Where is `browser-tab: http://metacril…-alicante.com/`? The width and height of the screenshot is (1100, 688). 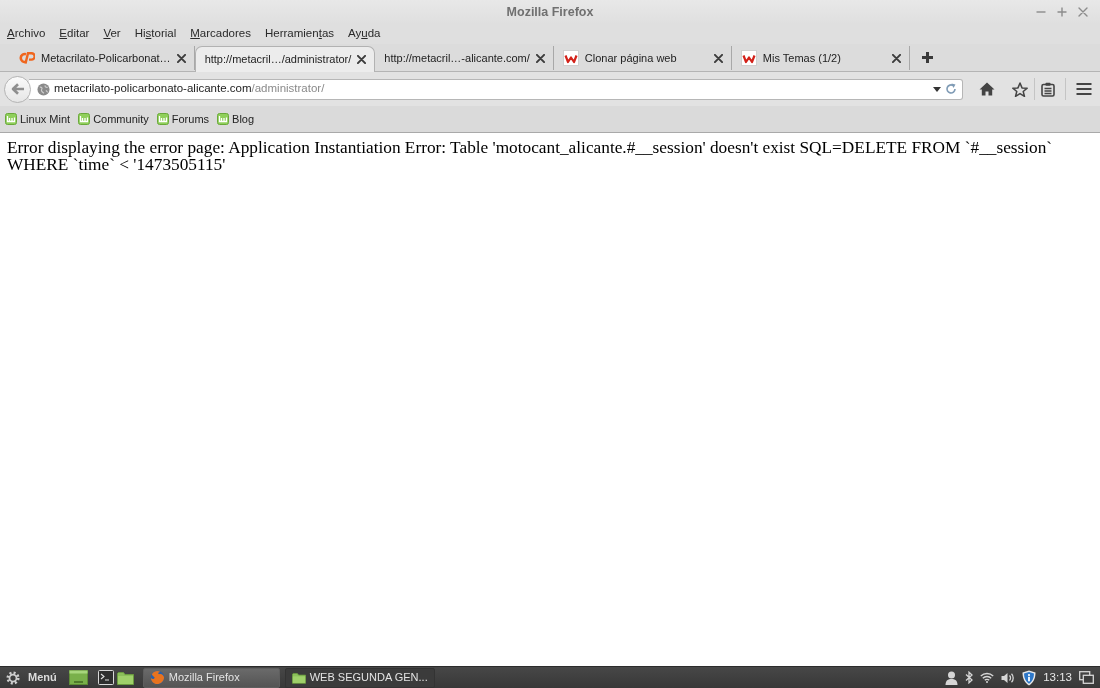
browser-tab: http://metacril…-alicante.com/ is located at coordinates (464, 58).